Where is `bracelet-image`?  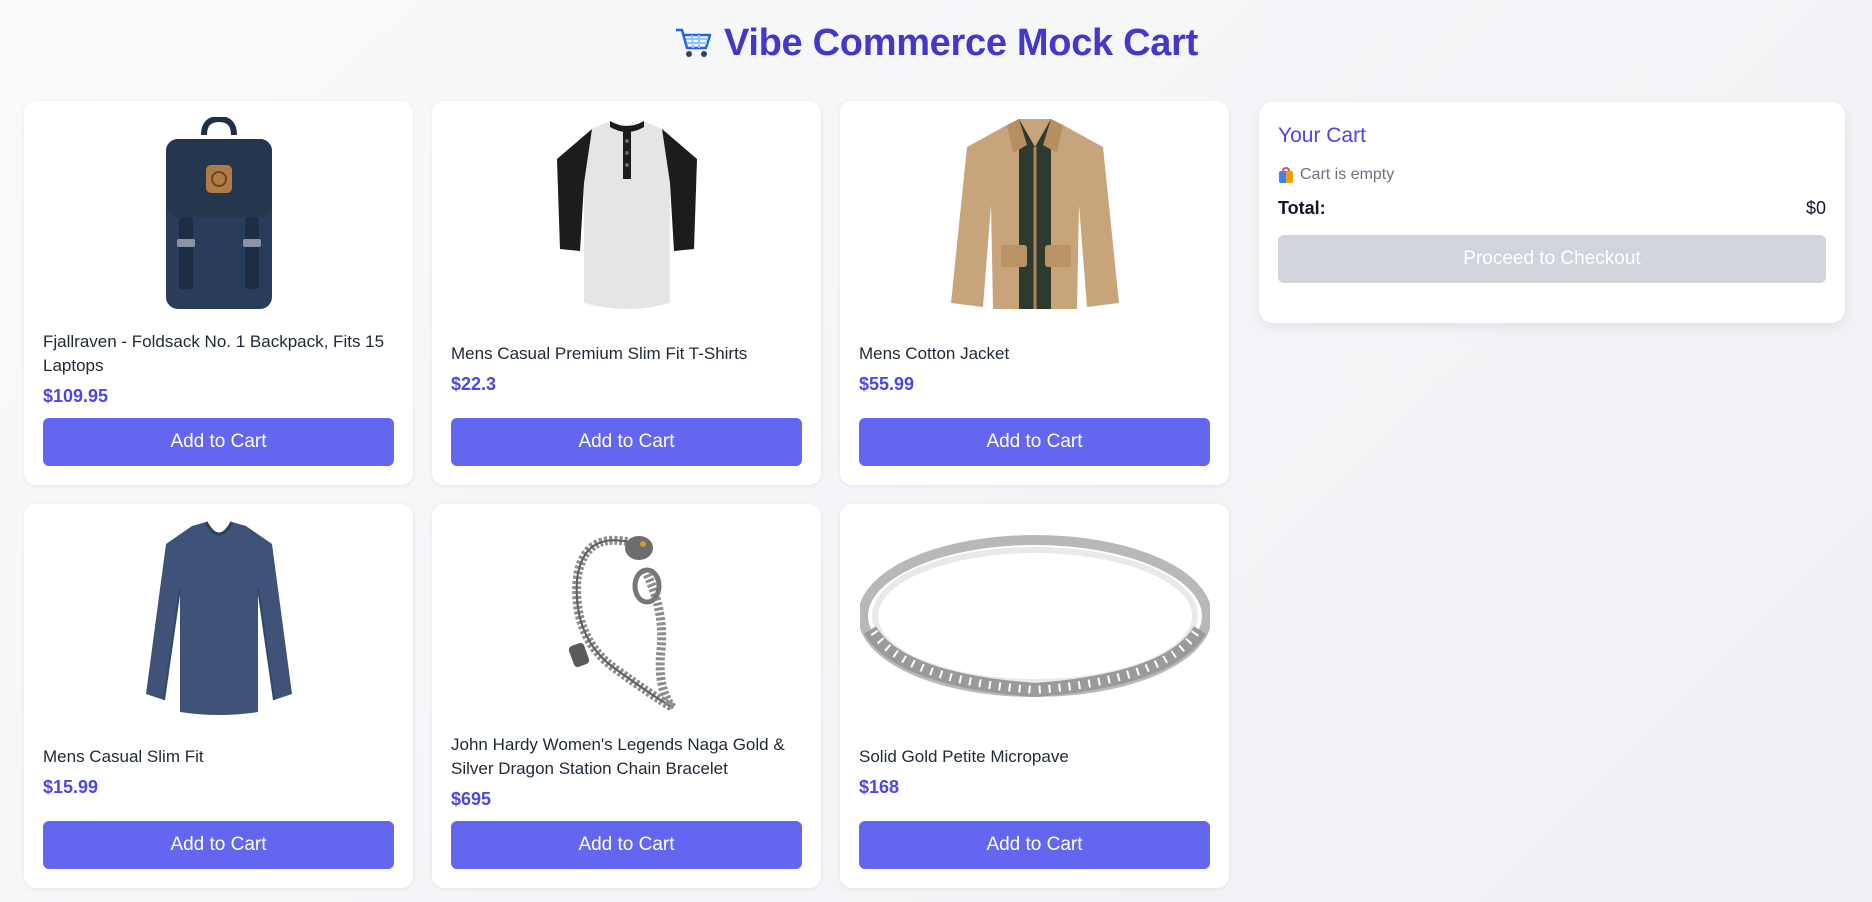 bracelet-image is located at coordinates (626, 618).